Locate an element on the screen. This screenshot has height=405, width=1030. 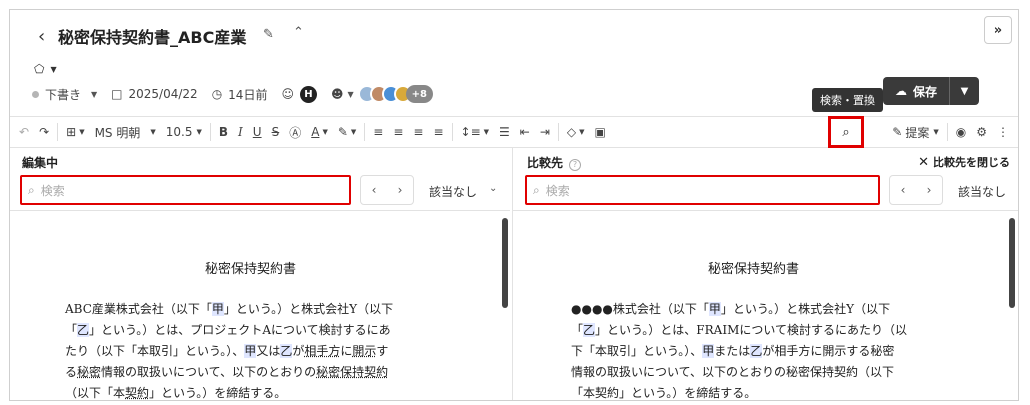
align-justify-icon: ≡ is located at coordinates (438, 132).